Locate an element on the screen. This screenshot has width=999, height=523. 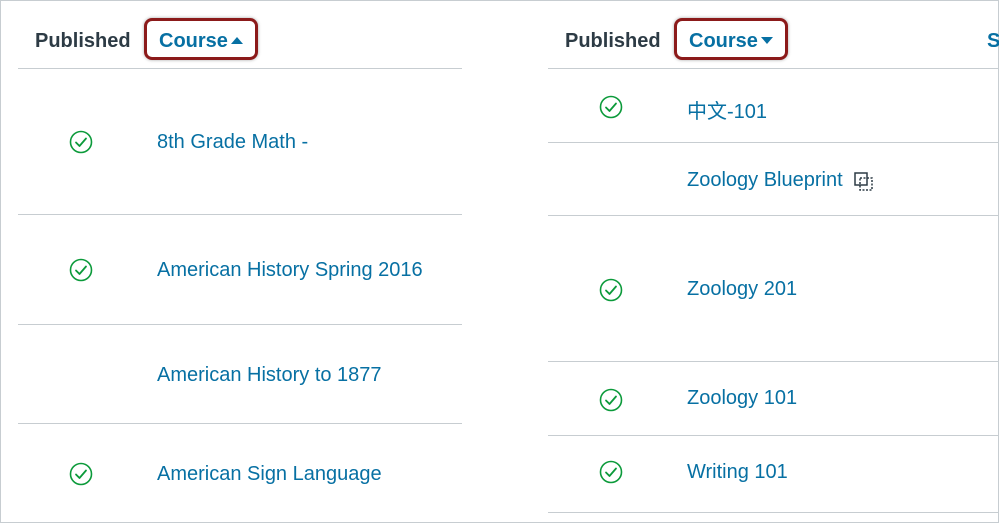
table-row: Zoology 101 is located at coordinates (773, 399).